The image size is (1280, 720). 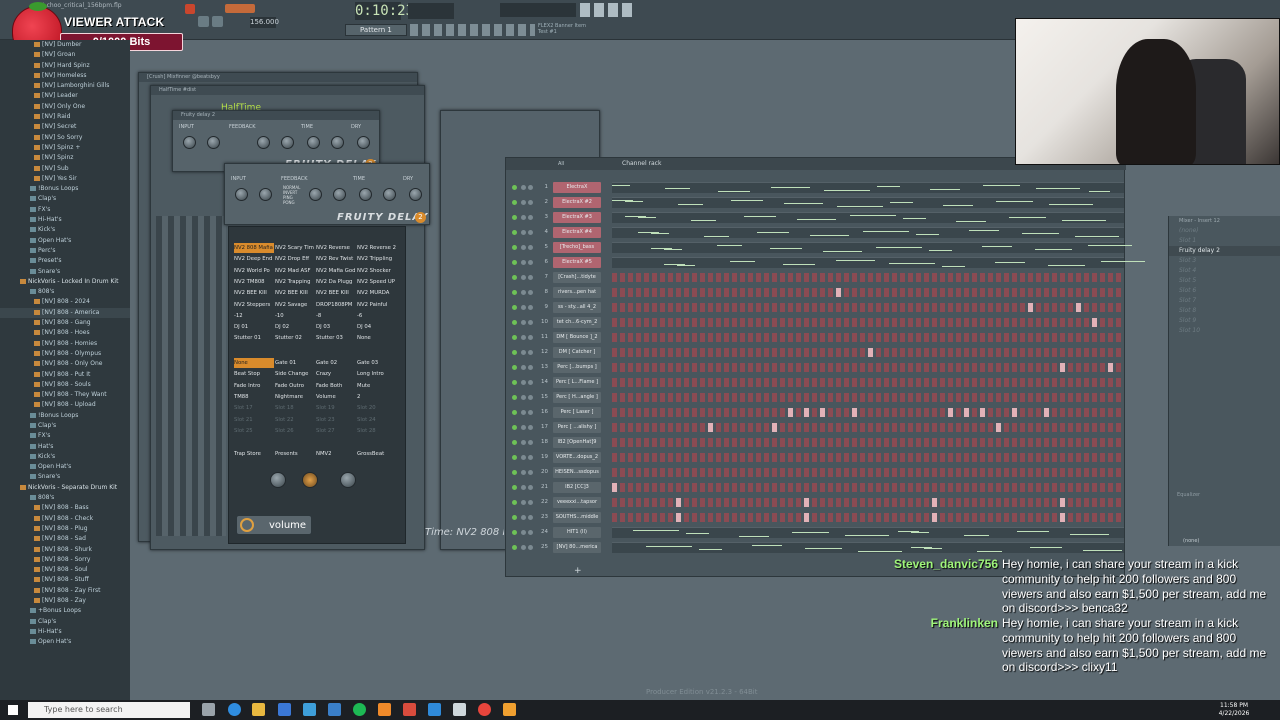 I want to click on tempo-display: 156.000, so click(x=264, y=22).